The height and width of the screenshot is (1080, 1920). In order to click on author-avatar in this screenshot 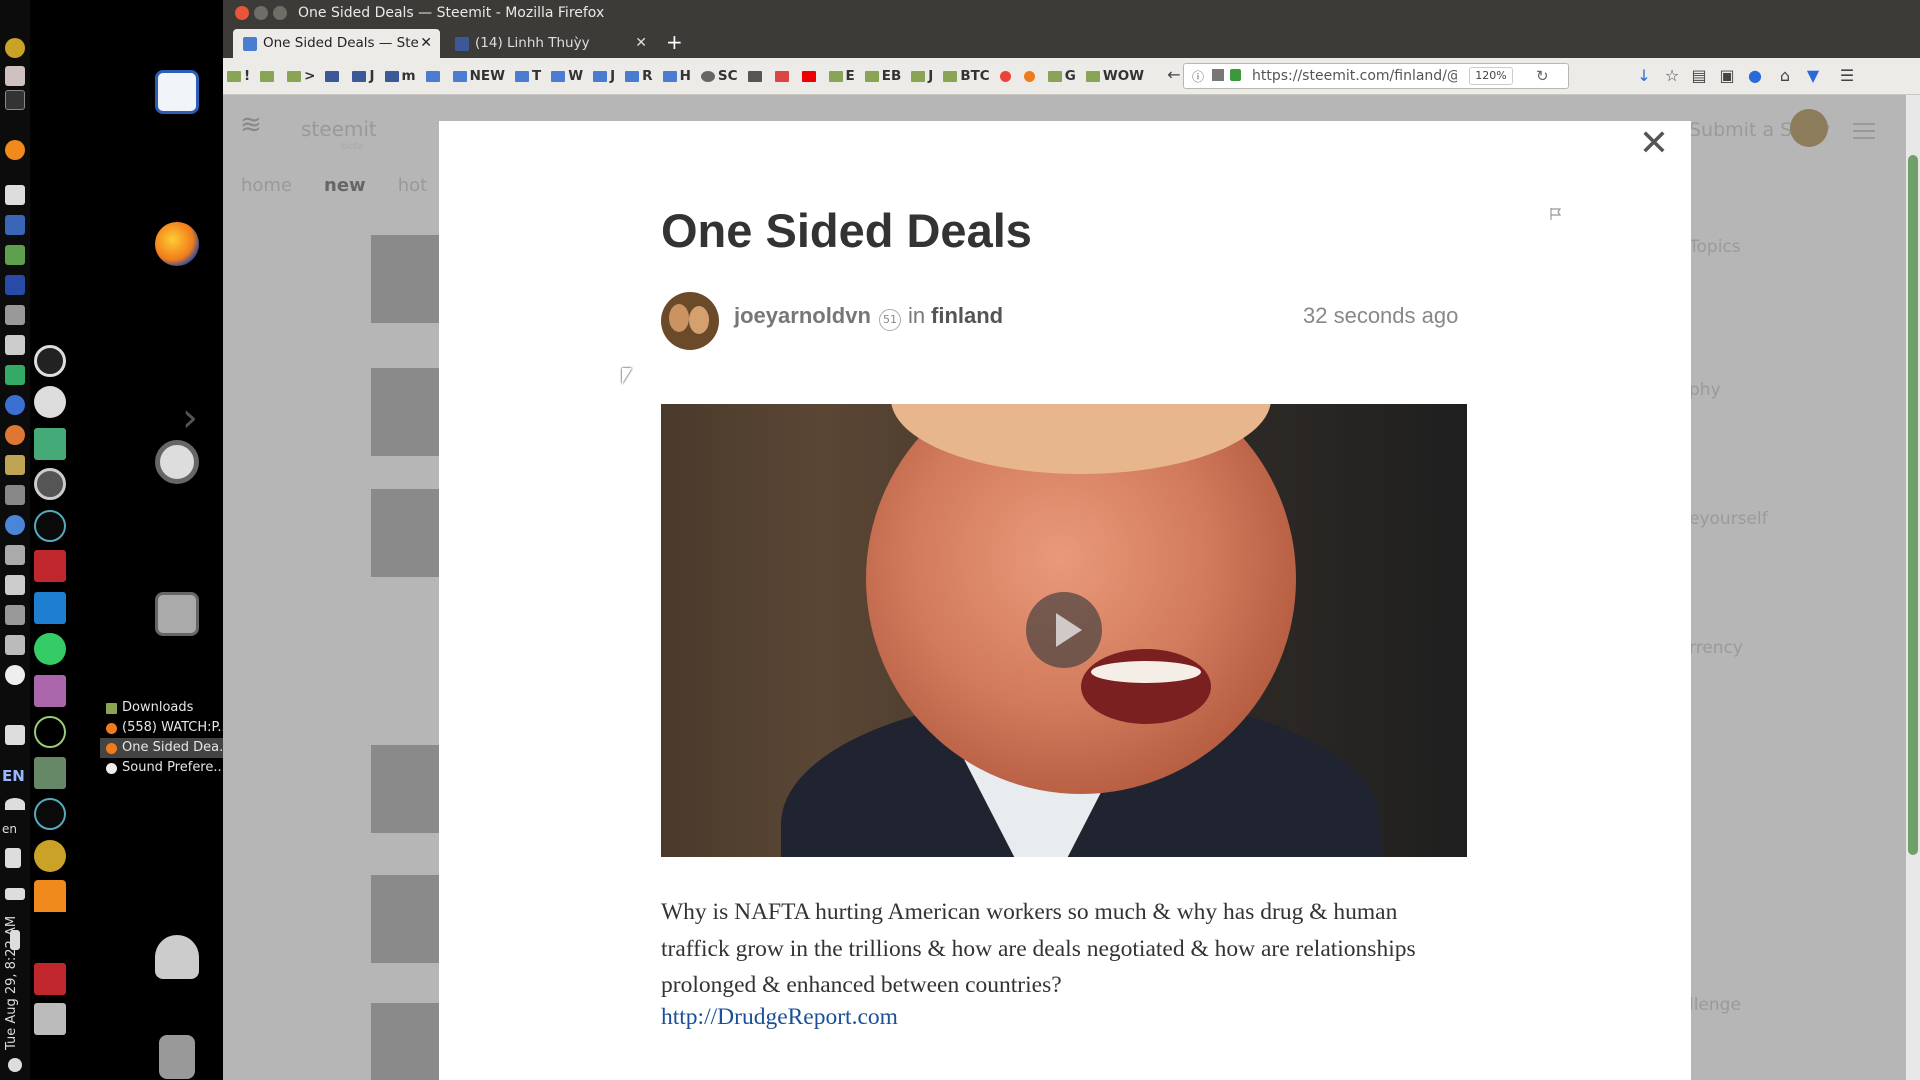, I will do `click(690, 321)`.